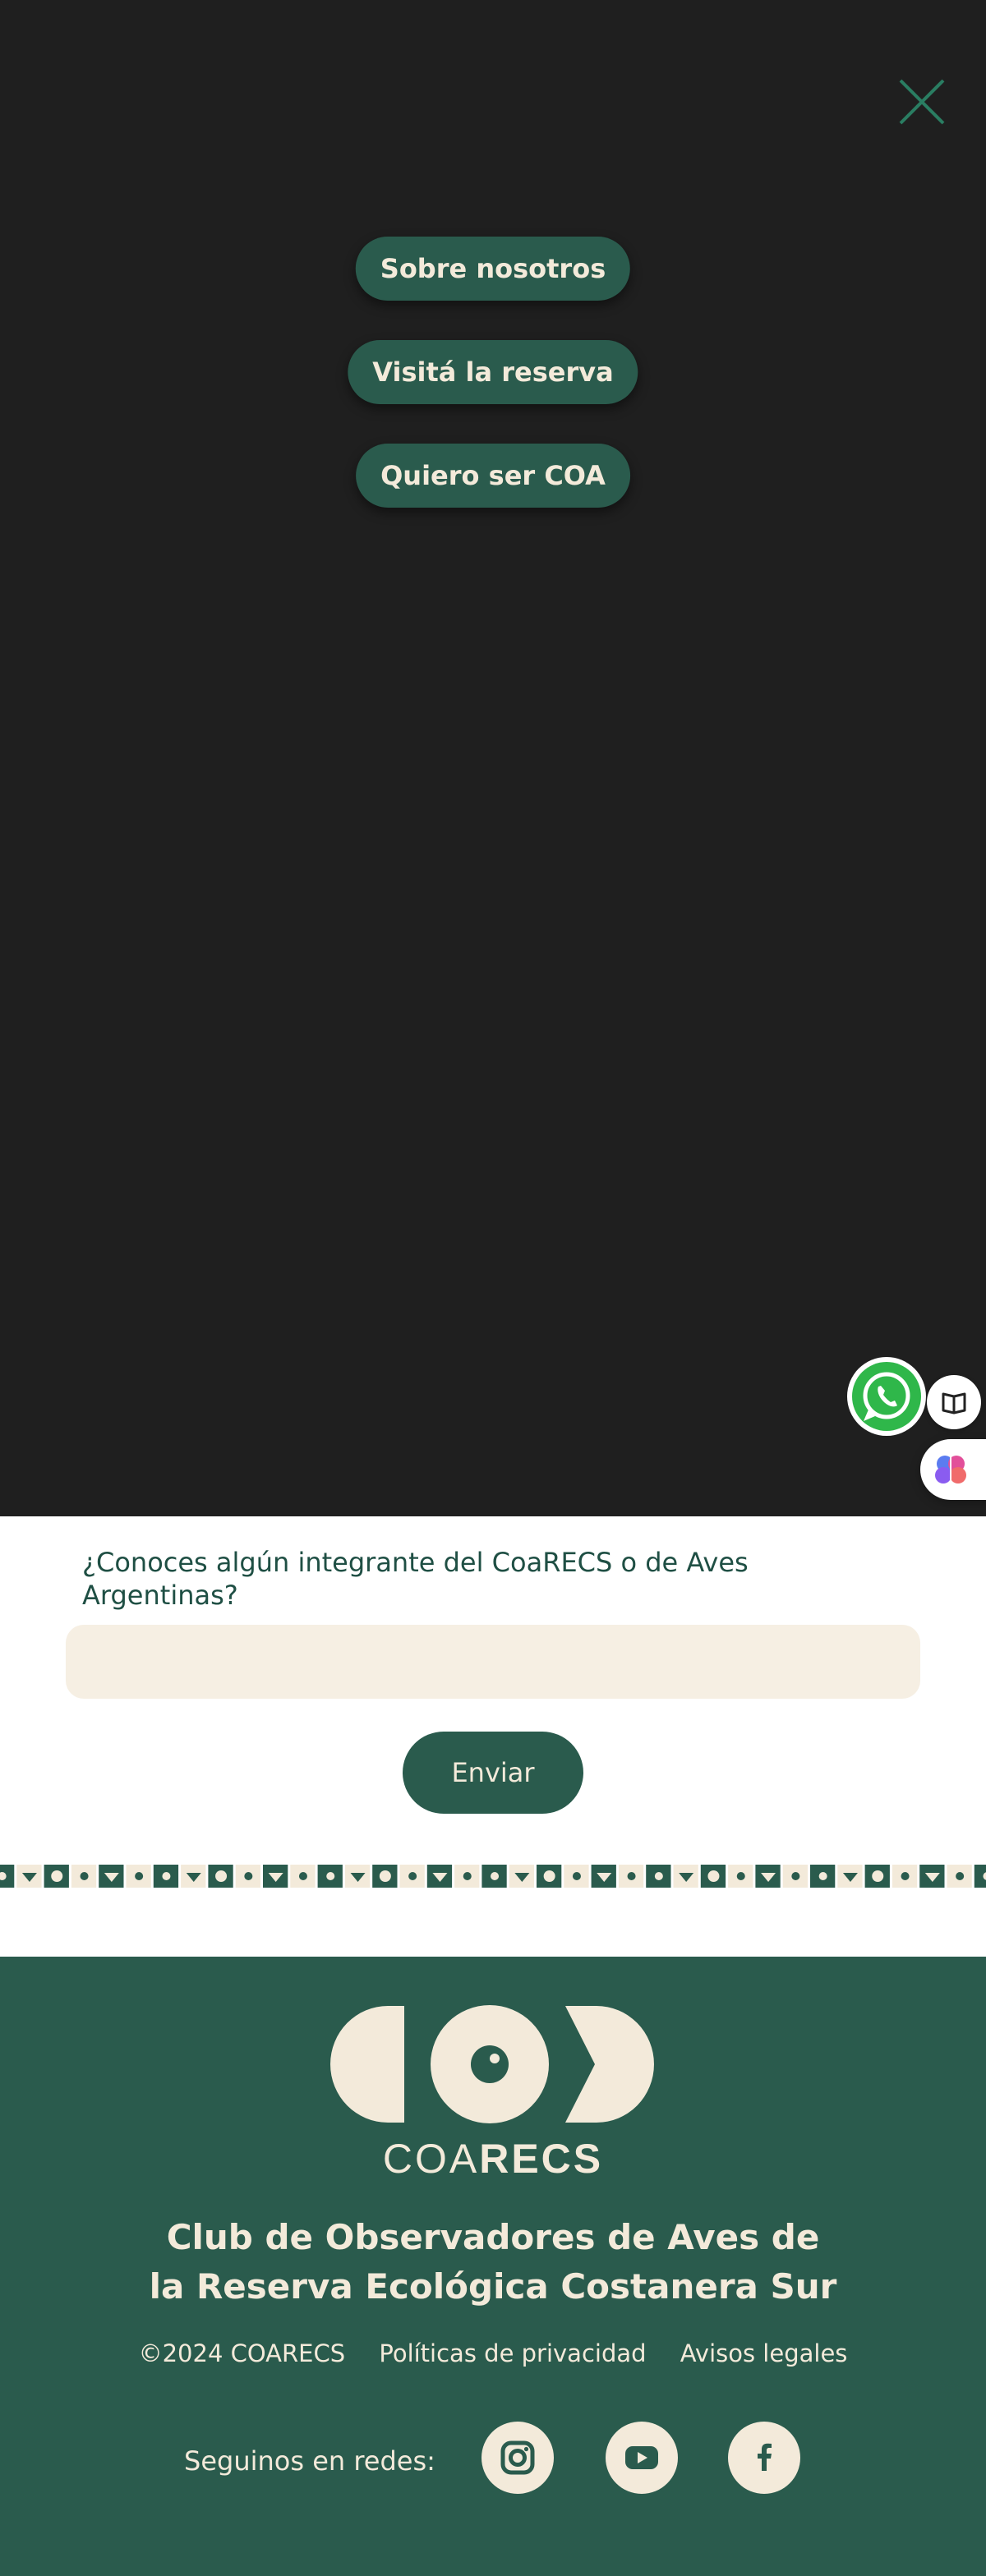  I want to click on reader-mode-button, so click(954, 1402).